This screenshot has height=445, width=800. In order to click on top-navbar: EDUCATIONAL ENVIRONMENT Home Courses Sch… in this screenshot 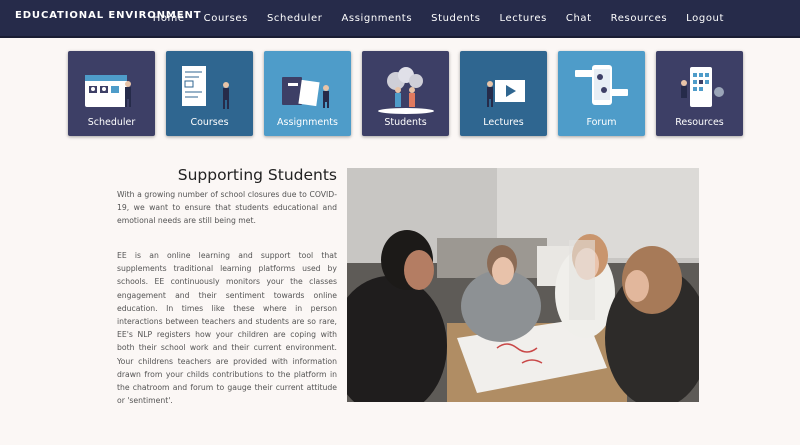, I will do `click(400, 19)`.